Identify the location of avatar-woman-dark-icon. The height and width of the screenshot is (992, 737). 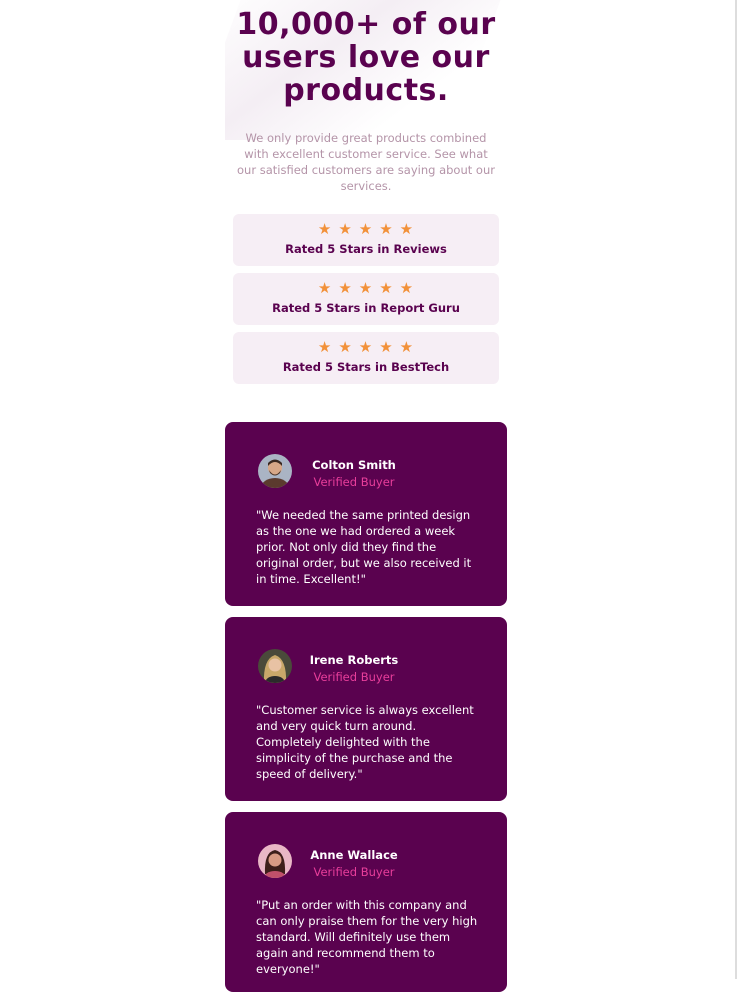
(275, 861).